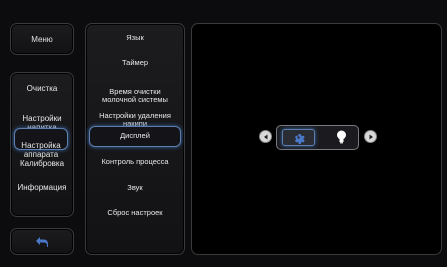 This screenshot has height=267, width=447. I want to click on setting-label: Звук, so click(135, 187).